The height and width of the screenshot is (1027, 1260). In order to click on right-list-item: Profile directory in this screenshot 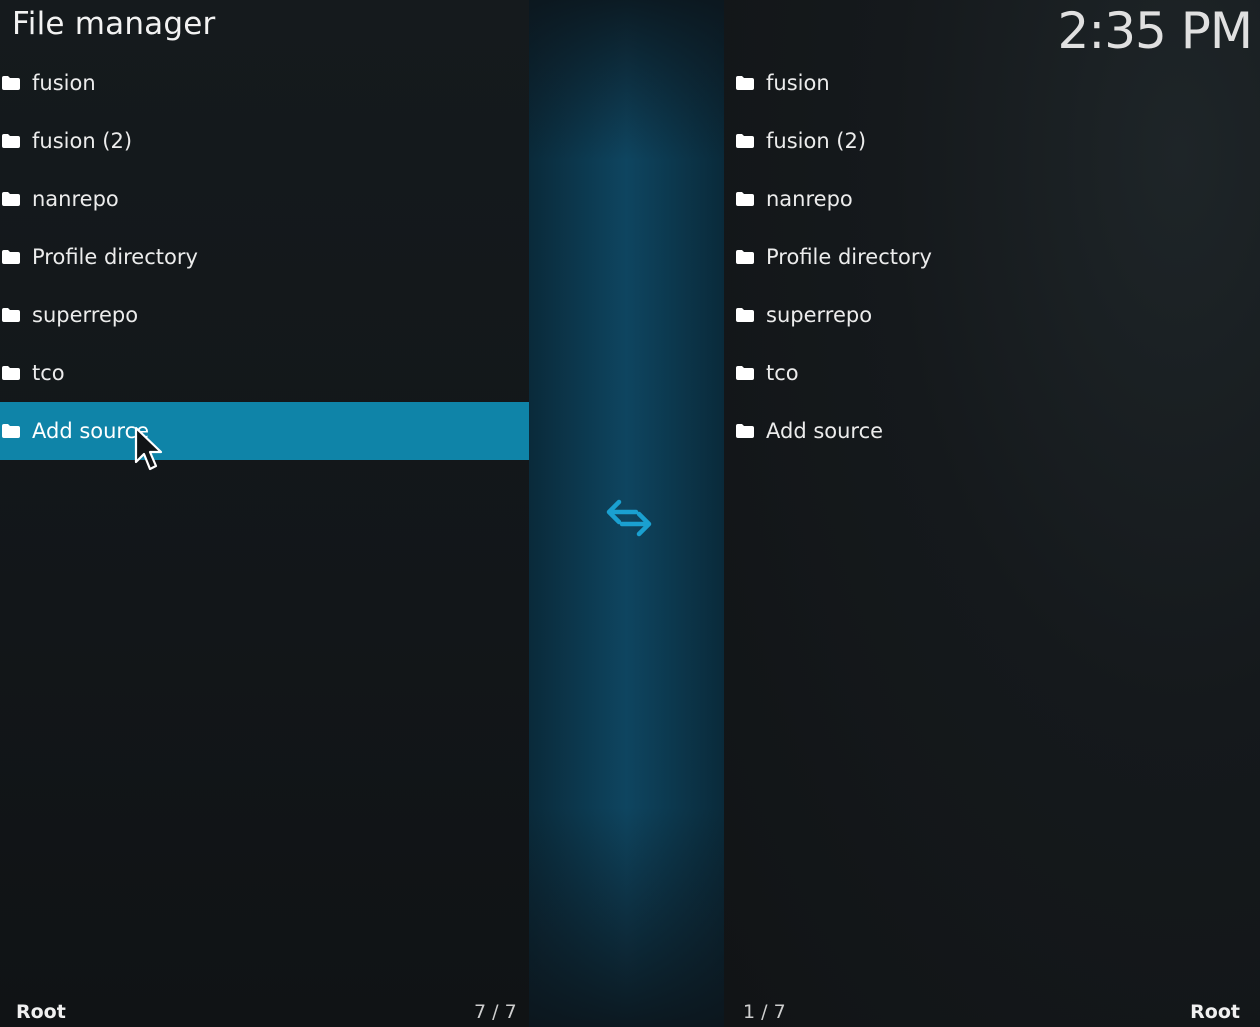, I will do `click(992, 257)`.